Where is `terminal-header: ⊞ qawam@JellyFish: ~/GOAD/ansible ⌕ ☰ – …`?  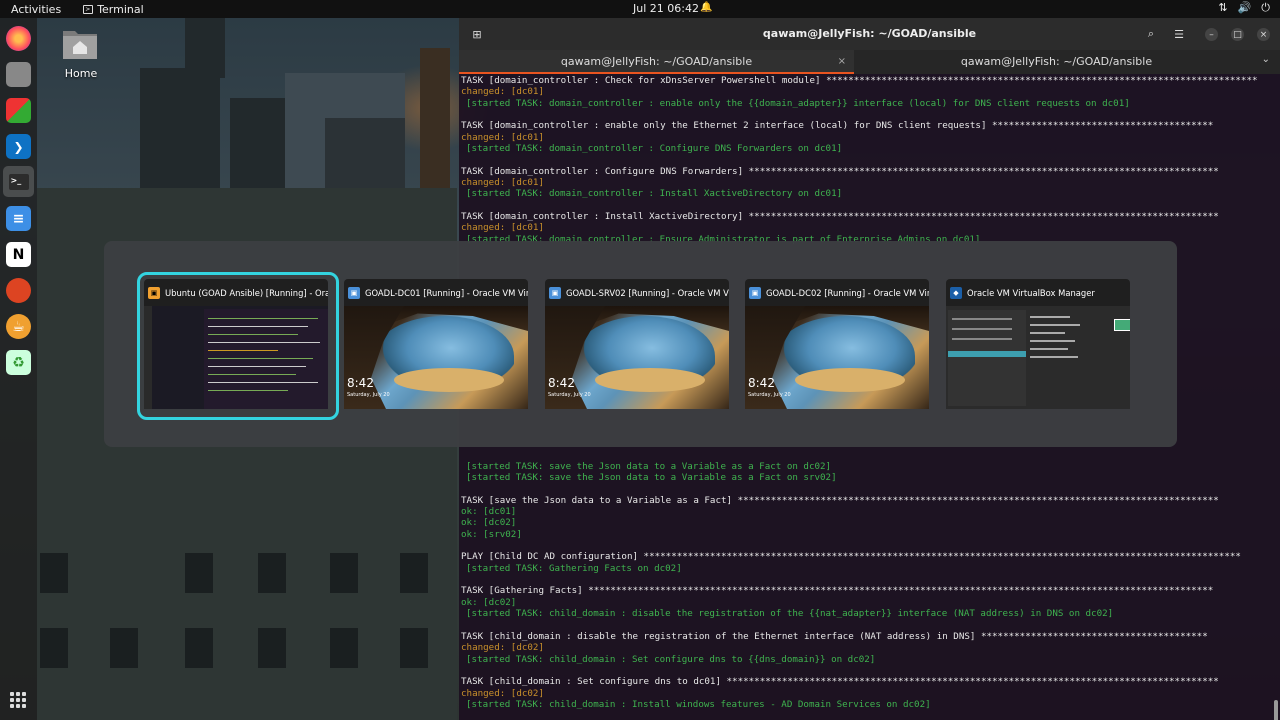
terminal-header: ⊞ qawam@JellyFish: ~/GOAD/ansible ⌕ ☰ – … is located at coordinates (869, 34).